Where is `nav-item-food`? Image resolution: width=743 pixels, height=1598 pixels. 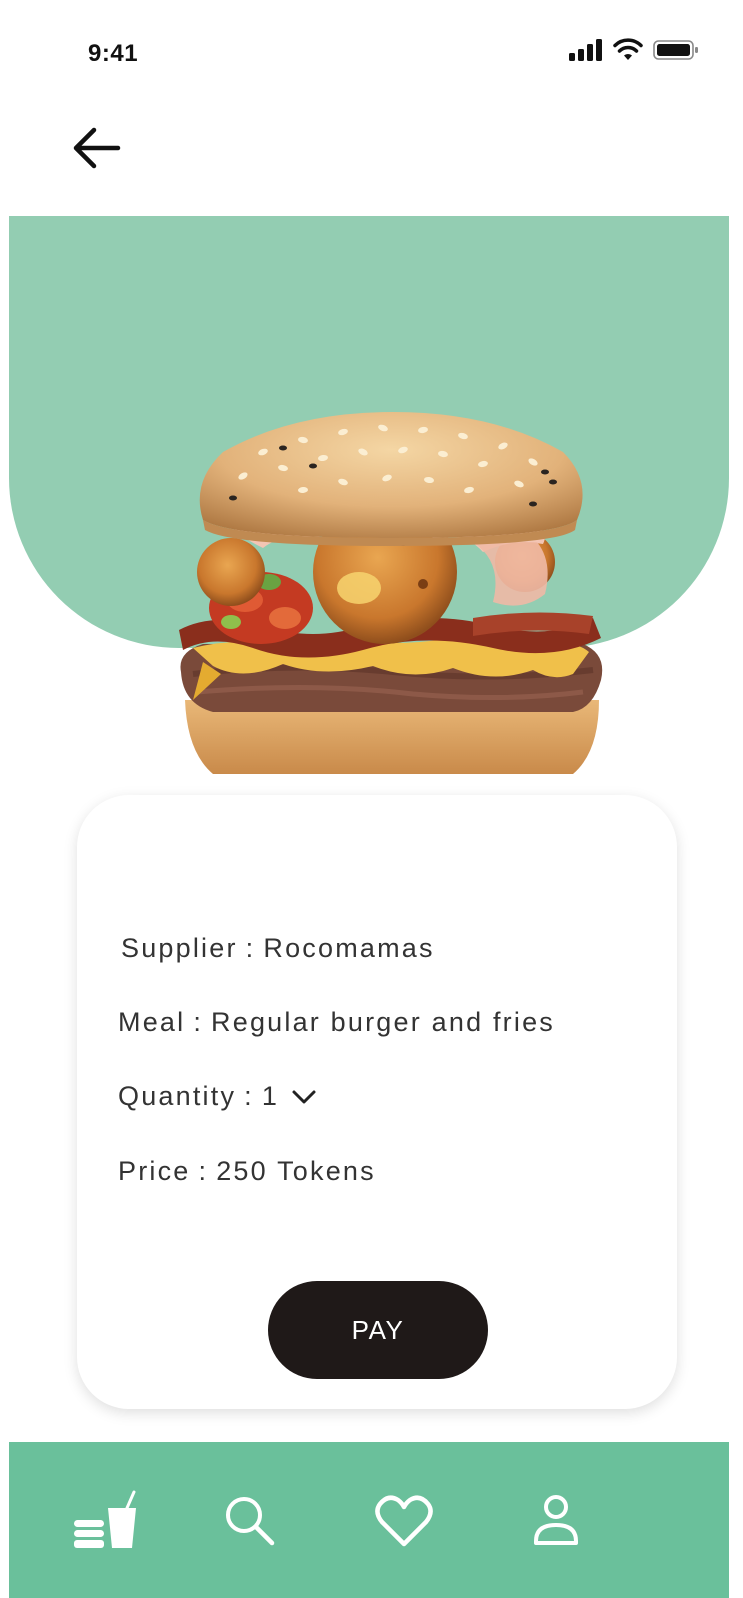 nav-item-food is located at coordinates (106, 1521).